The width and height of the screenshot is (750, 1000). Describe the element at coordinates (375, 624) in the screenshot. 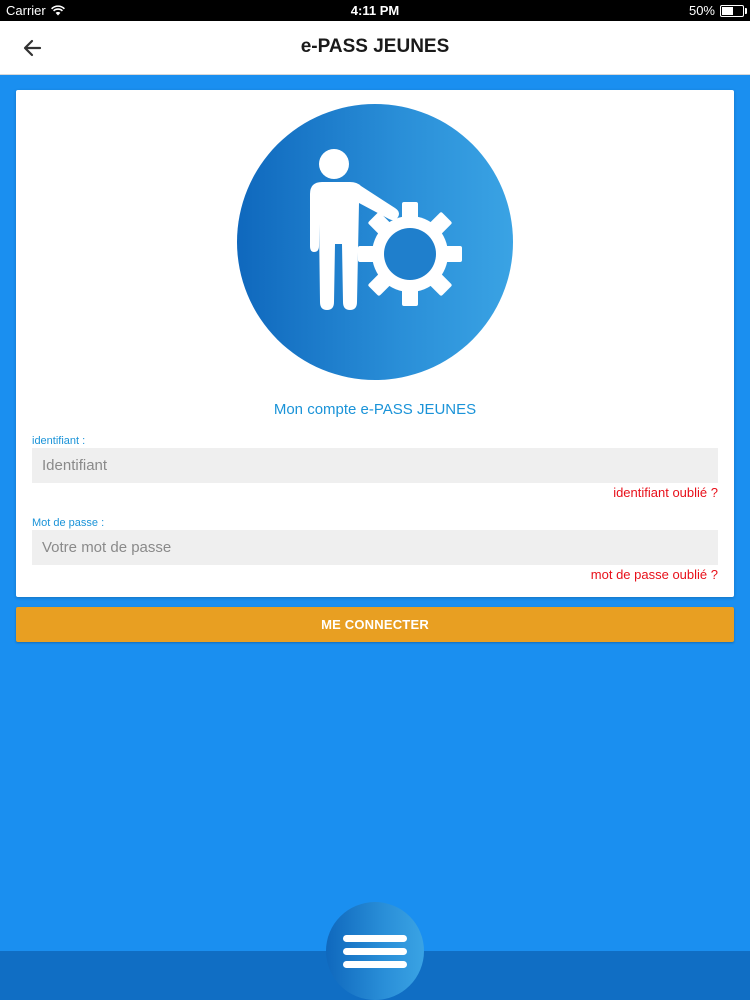

I see `connect-button: ME CONNECTER` at that location.